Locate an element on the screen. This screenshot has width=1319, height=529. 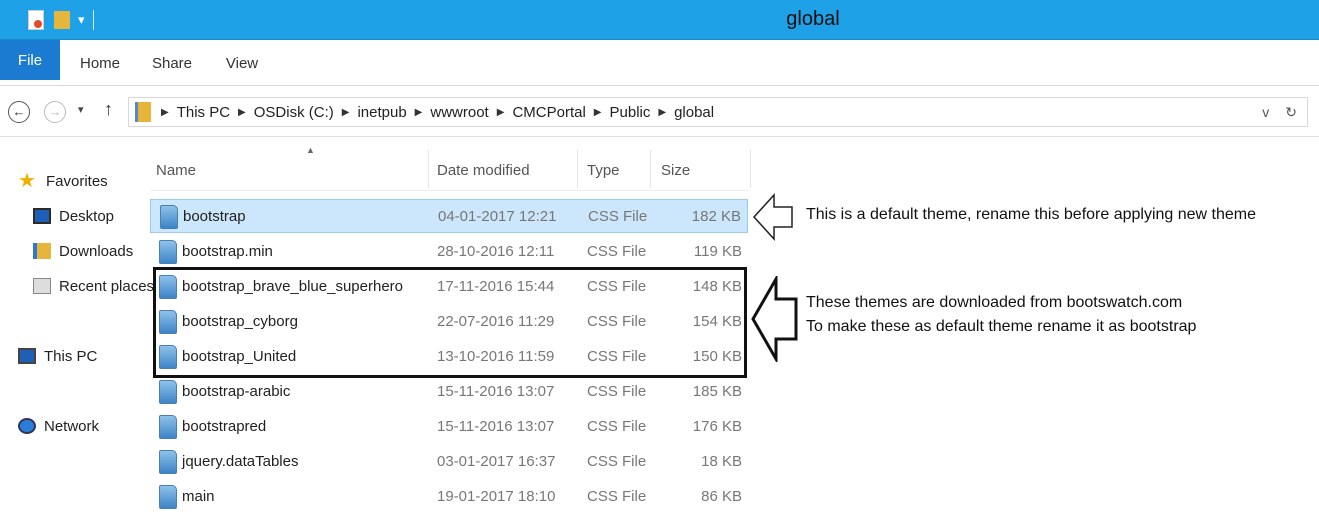
file-size: 18 KB is located at coordinates (721, 461).